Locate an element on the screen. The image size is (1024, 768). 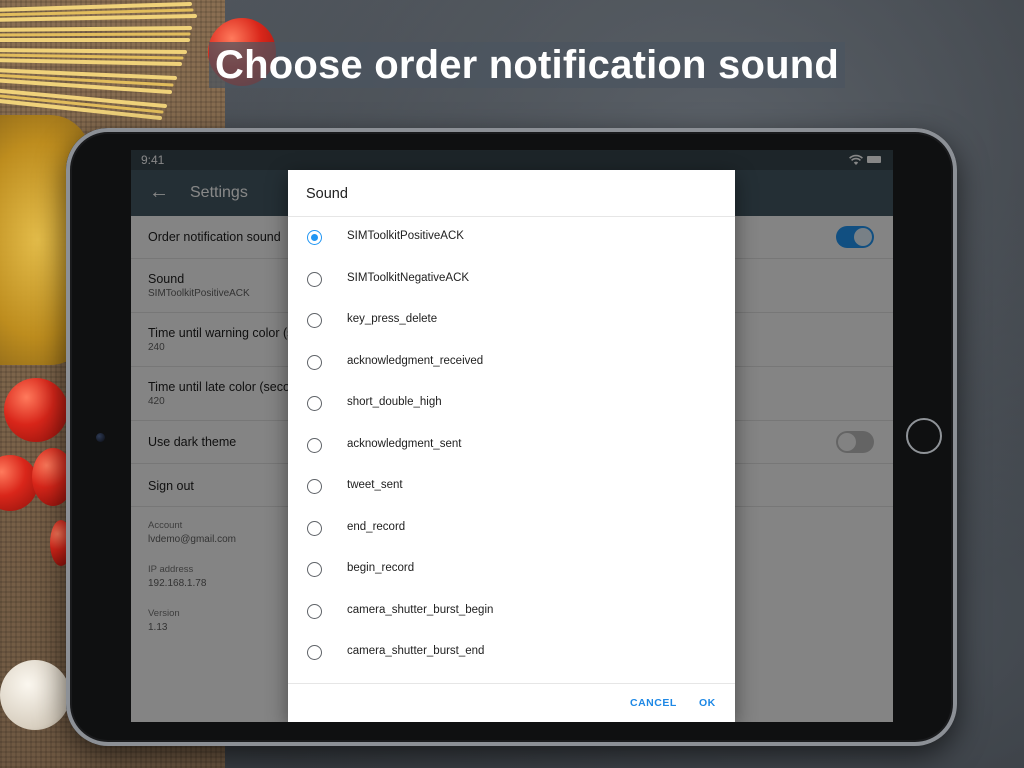
sound-option-label: end_record is located at coordinates (376, 526).